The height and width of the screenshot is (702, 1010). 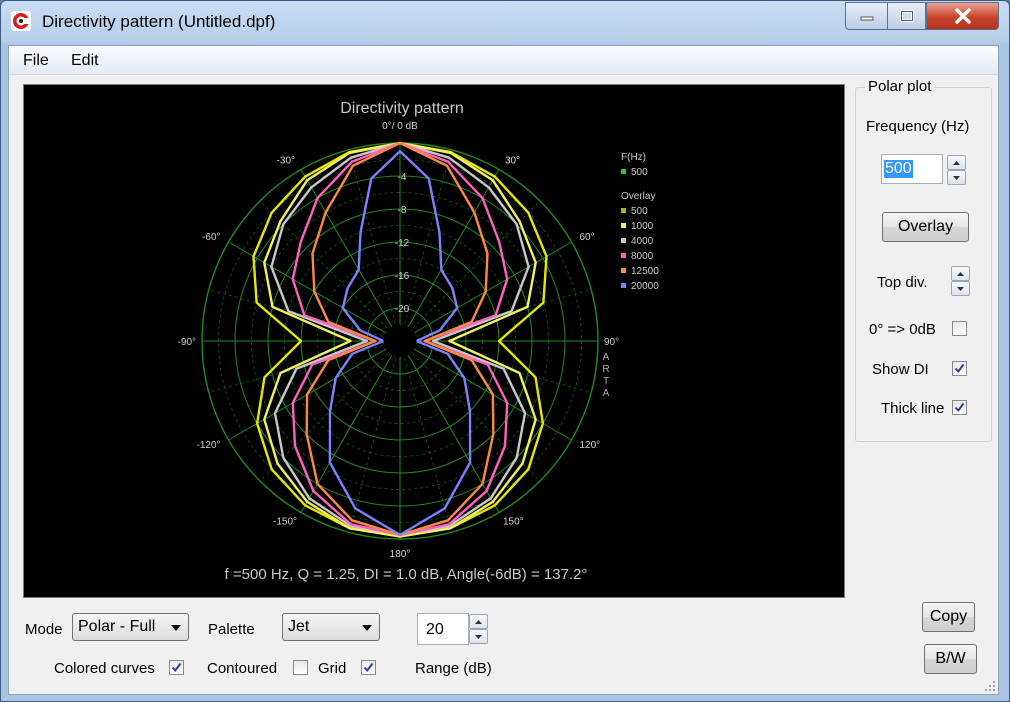 I want to click on resize-grip-icon, so click(x=989, y=685).